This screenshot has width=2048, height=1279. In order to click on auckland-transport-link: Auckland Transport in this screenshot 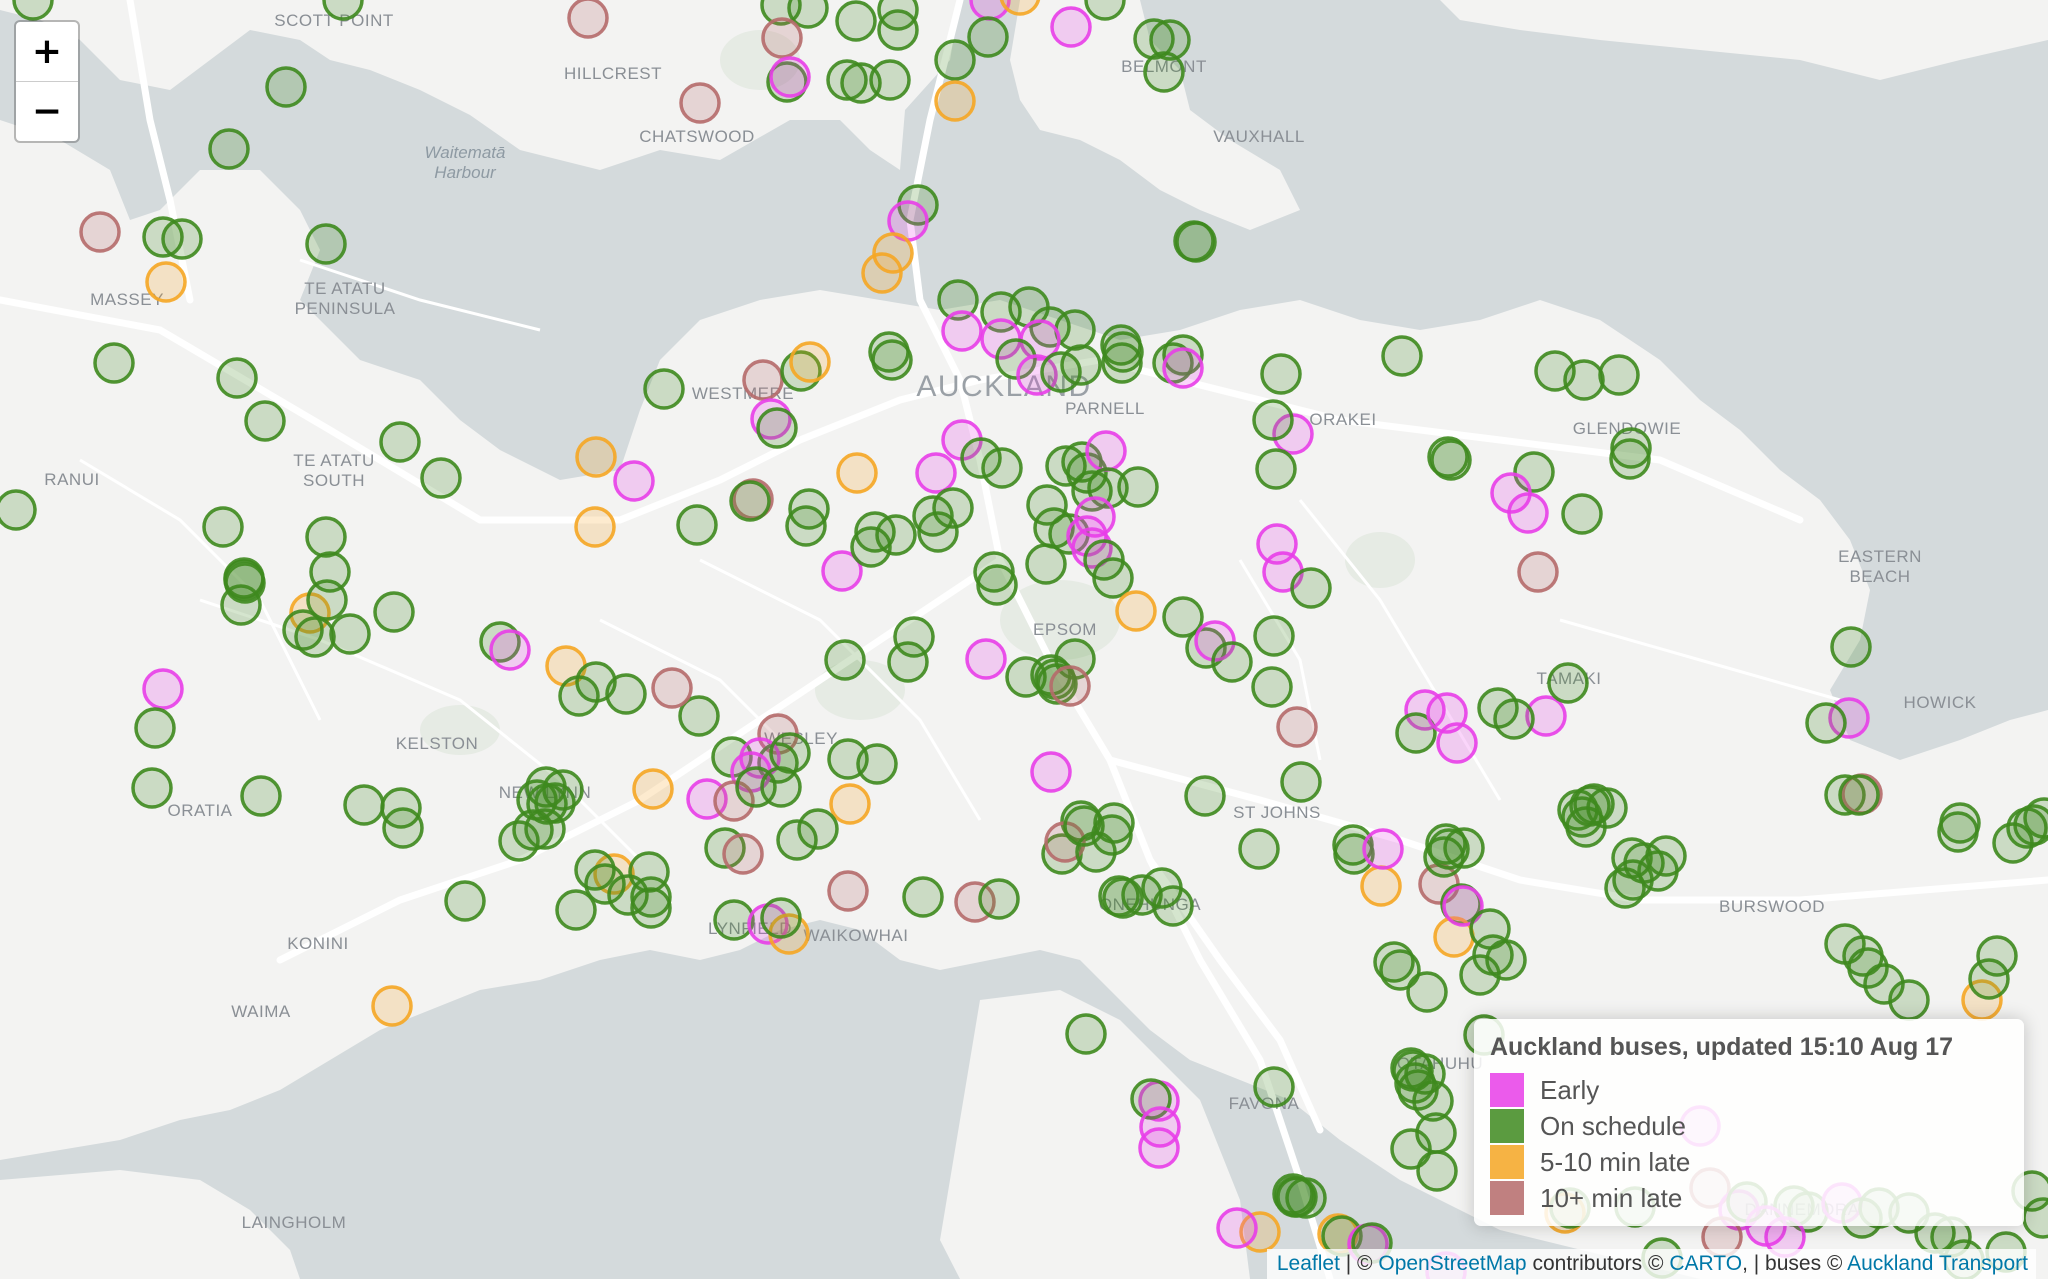, I will do `click(1937, 1263)`.